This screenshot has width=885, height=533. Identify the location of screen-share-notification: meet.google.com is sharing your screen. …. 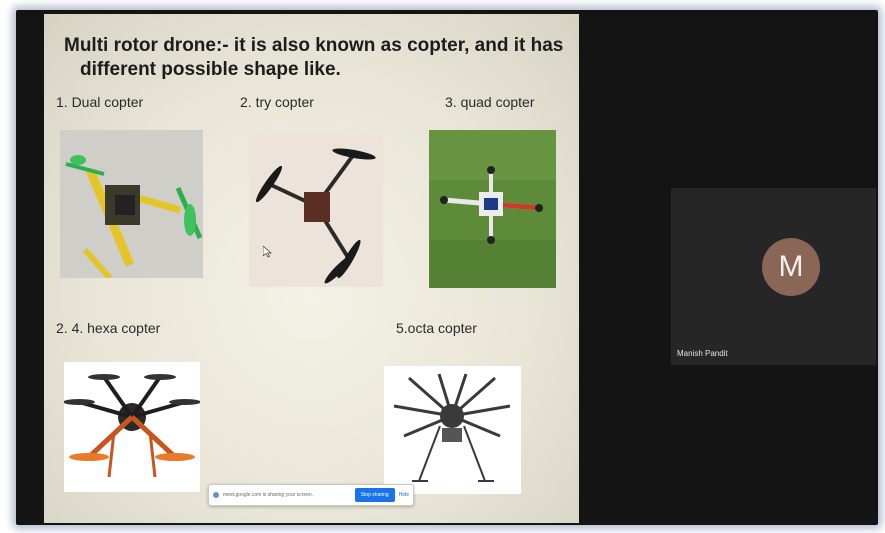
(311, 495).